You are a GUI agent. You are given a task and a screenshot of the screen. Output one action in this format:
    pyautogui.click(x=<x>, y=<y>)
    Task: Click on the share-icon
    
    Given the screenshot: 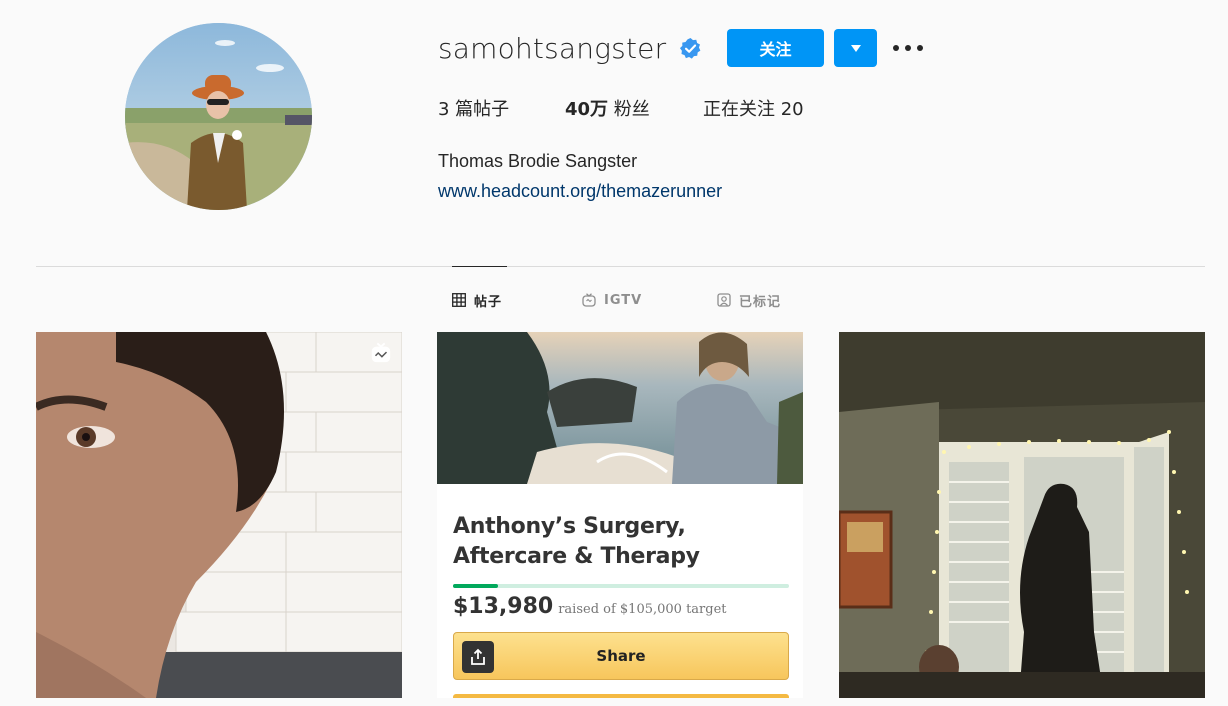 What is the action you would take?
    pyautogui.click(x=478, y=657)
    